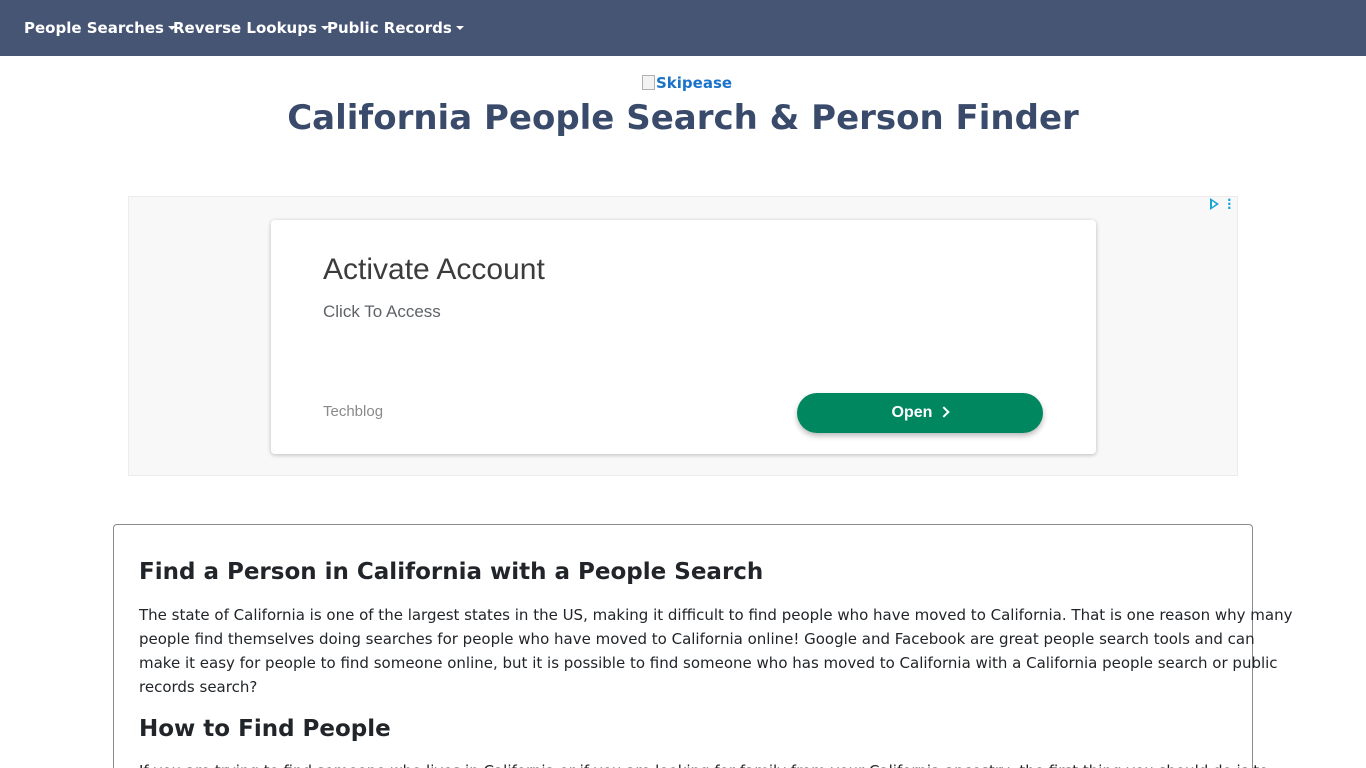 This screenshot has height=768, width=1366. Describe the element at coordinates (265, 729) in the screenshot. I see `section-heading-how-to-find: How to Find People` at that location.